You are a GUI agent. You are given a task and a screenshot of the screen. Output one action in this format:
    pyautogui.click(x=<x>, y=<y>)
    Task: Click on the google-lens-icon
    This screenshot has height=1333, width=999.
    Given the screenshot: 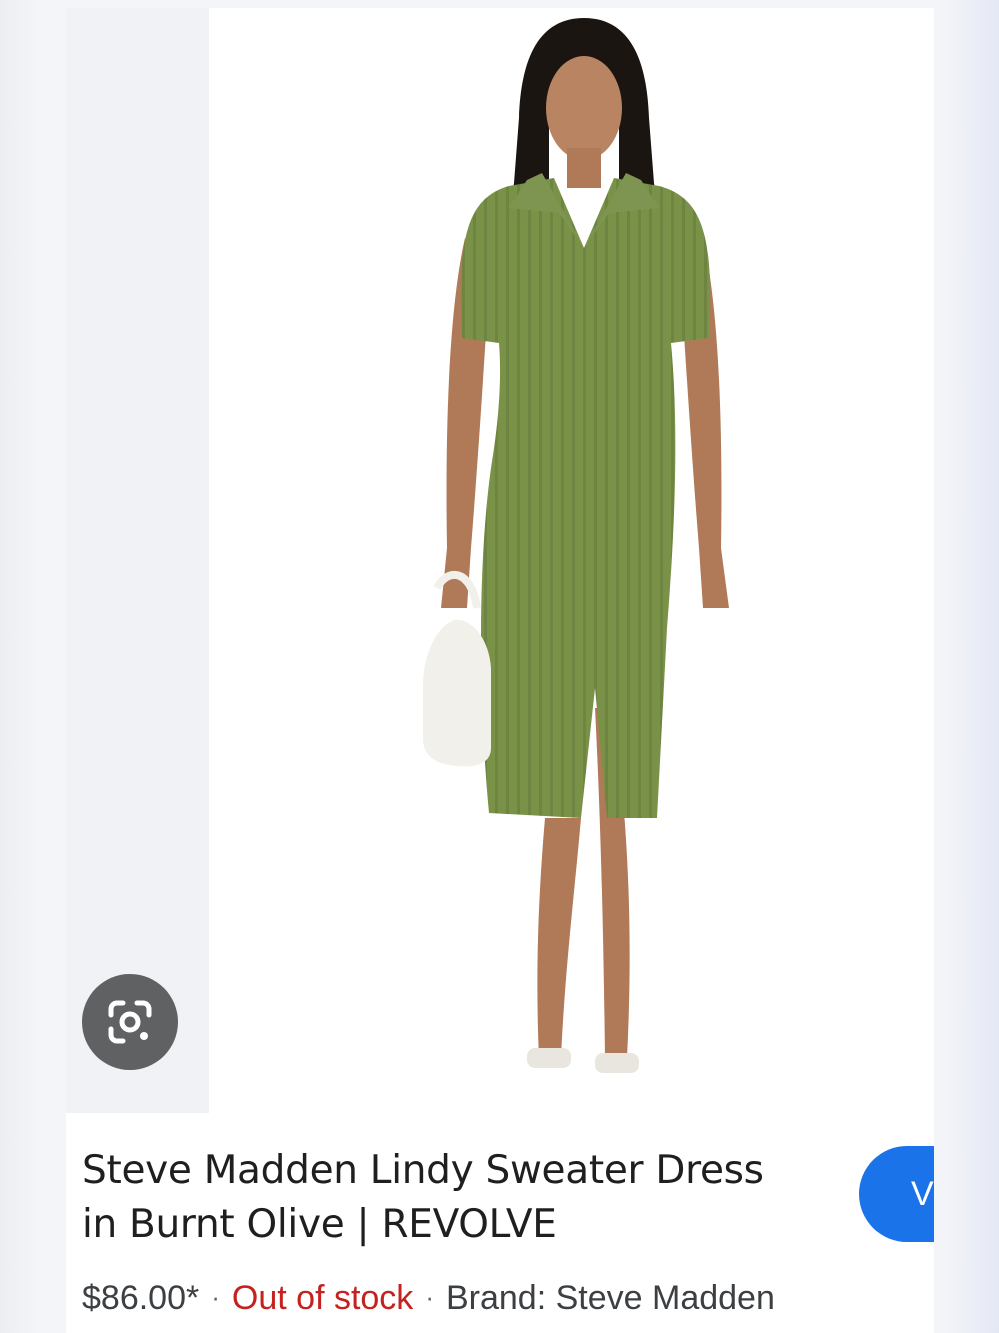 What is the action you would take?
    pyautogui.click(x=130, y=1022)
    